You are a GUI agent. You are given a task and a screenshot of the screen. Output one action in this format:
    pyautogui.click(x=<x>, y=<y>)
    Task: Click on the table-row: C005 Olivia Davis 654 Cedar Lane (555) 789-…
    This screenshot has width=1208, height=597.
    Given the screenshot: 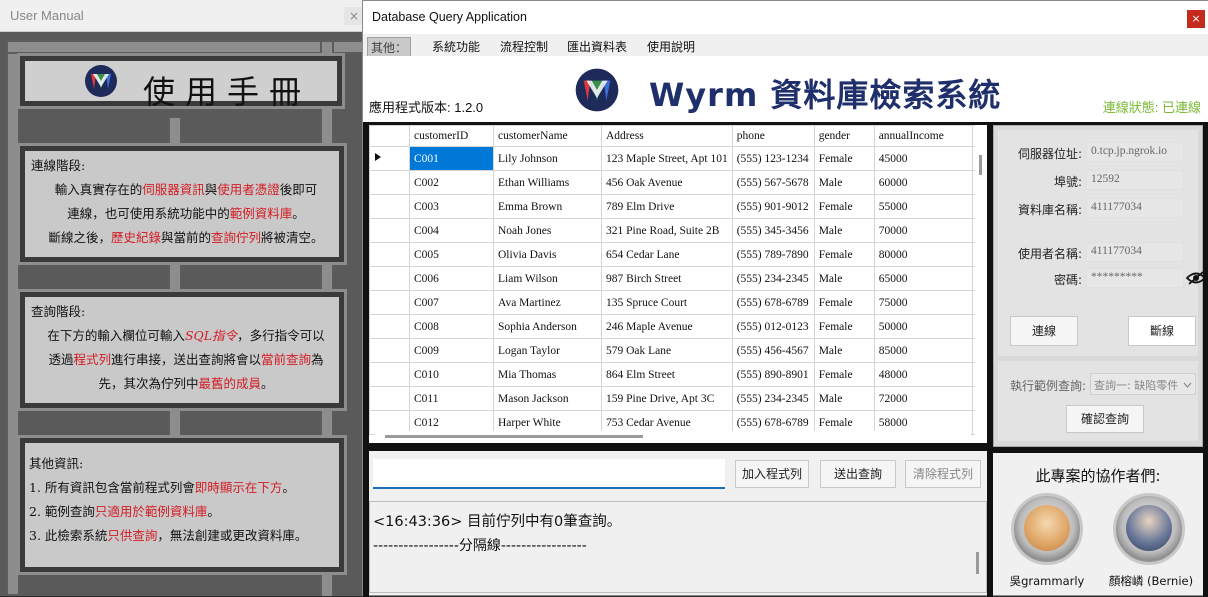 What is the action you would take?
    pyautogui.click(x=676, y=254)
    